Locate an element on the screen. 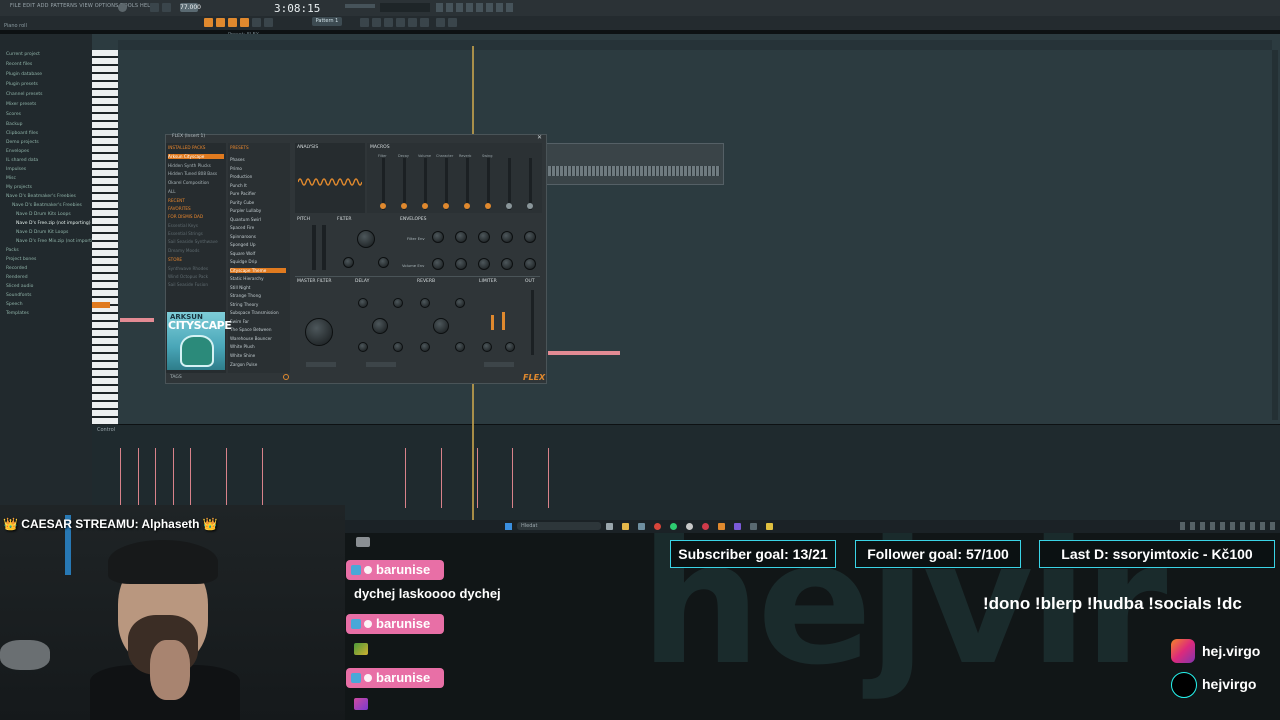  browser-item: Nave D Drum Kits Loops is located at coordinates (43, 214).